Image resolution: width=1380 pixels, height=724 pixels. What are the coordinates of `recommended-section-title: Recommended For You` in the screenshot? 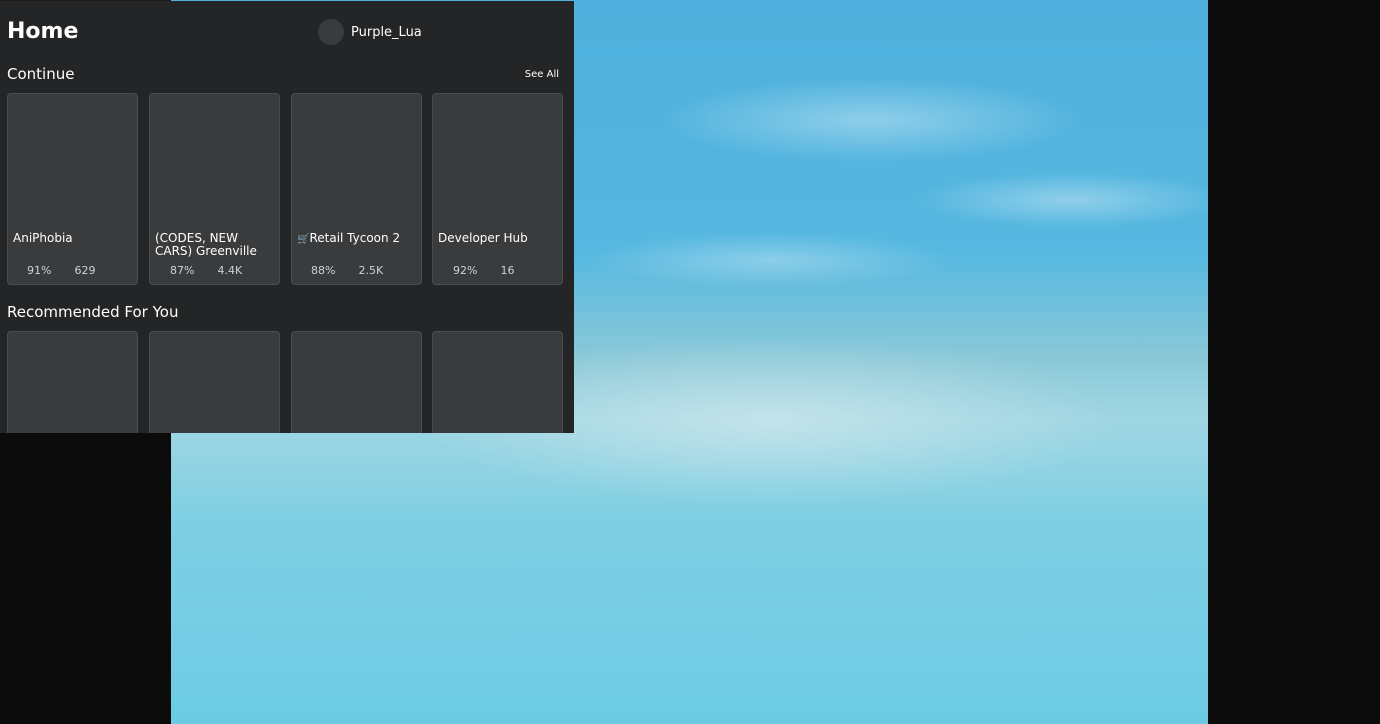 It's located at (93, 312).